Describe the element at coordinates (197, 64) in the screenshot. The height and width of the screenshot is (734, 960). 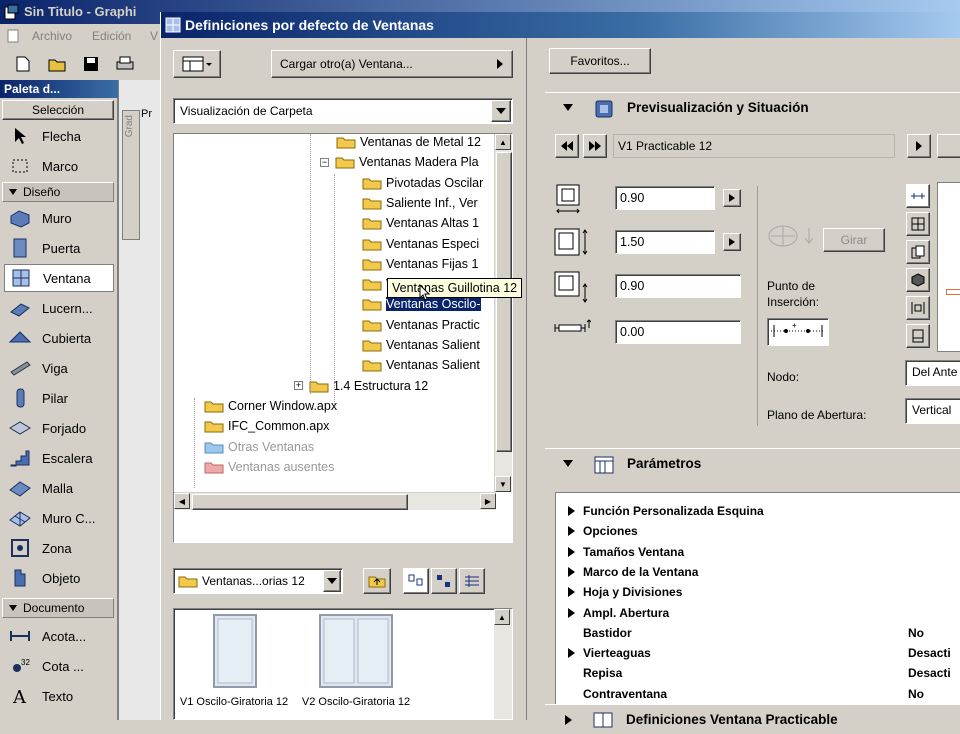
I see `view-mode-button` at that location.